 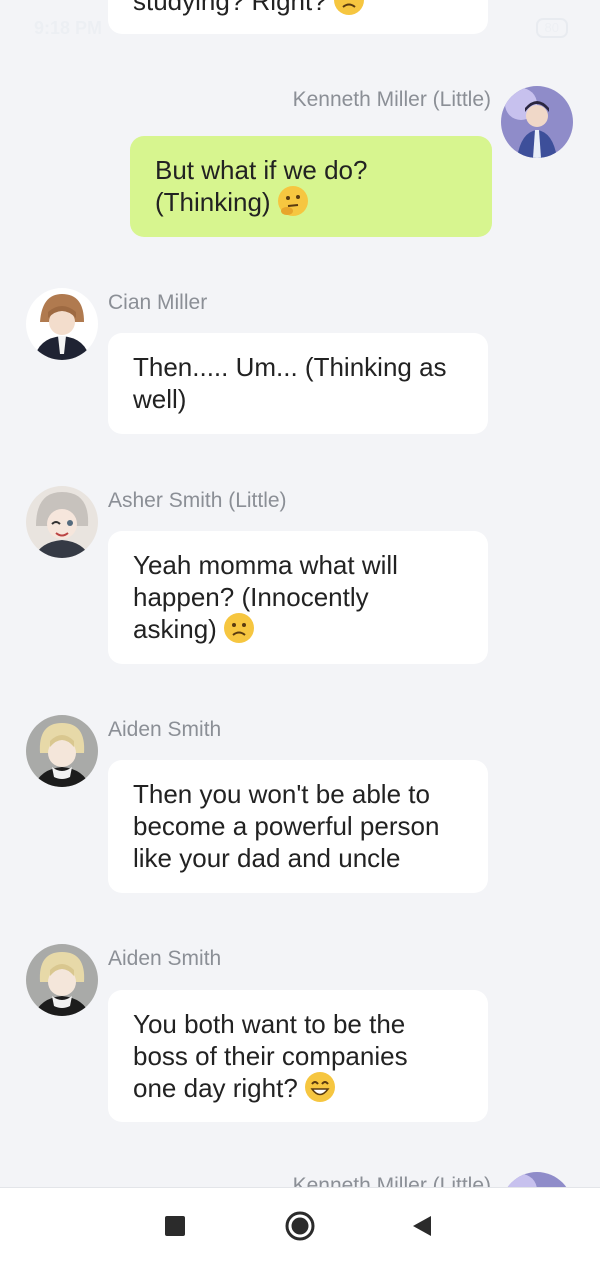 What do you see at coordinates (270, 1056) in the screenshot?
I see `message-text: boss of their companies` at bounding box center [270, 1056].